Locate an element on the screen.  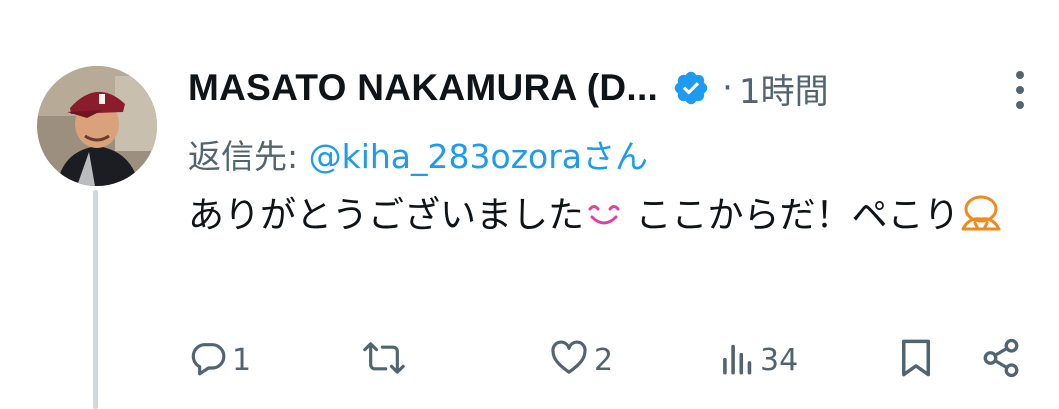
tweet-header: MASATO NAKAMURA (D... · 1時間 is located at coordinates (508, 88).